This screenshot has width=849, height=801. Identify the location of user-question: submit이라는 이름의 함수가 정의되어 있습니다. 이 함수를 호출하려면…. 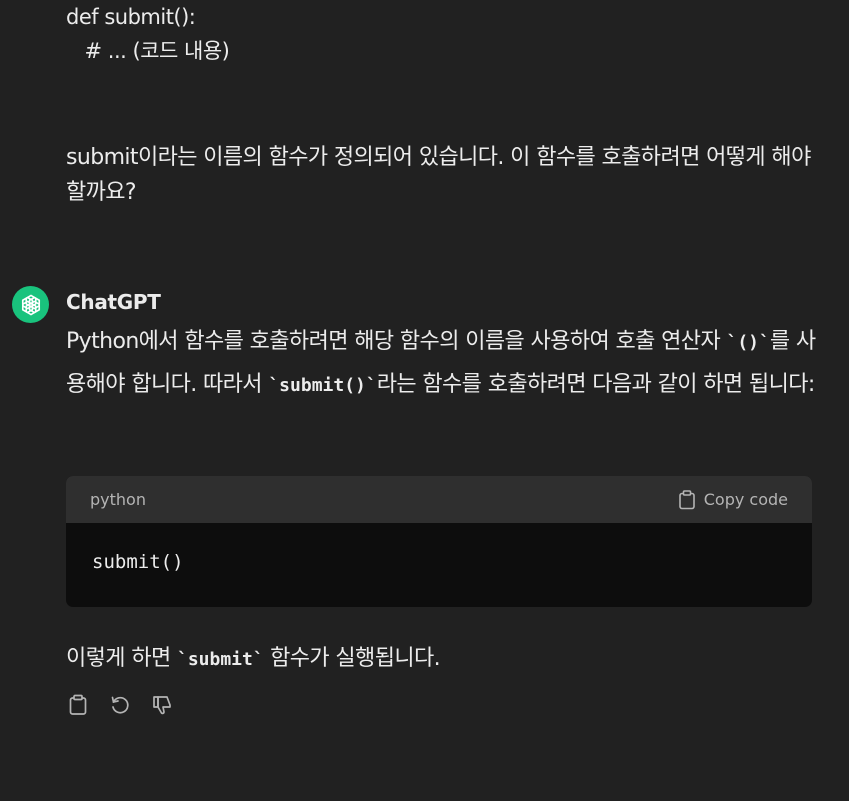
(438, 175).